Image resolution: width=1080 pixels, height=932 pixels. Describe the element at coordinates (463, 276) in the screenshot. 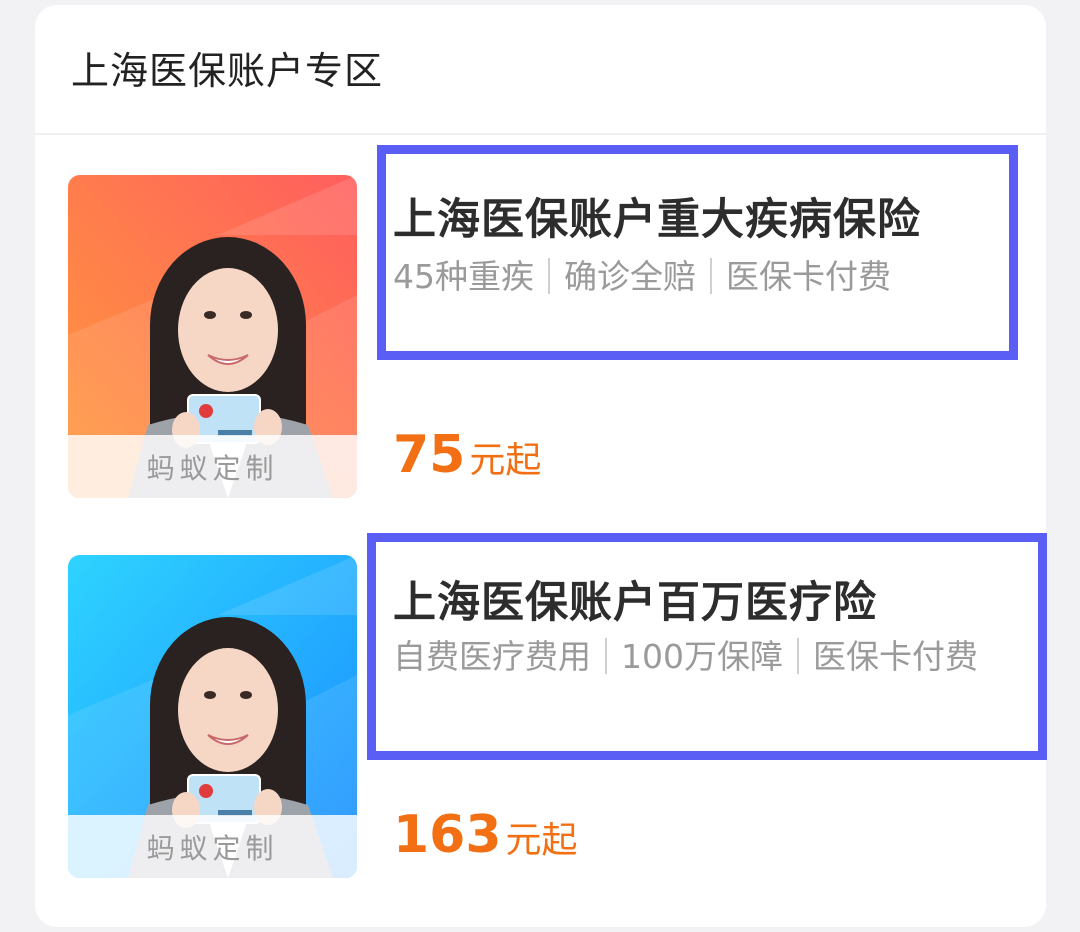

I see `feature-tag: 45种重疾` at that location.